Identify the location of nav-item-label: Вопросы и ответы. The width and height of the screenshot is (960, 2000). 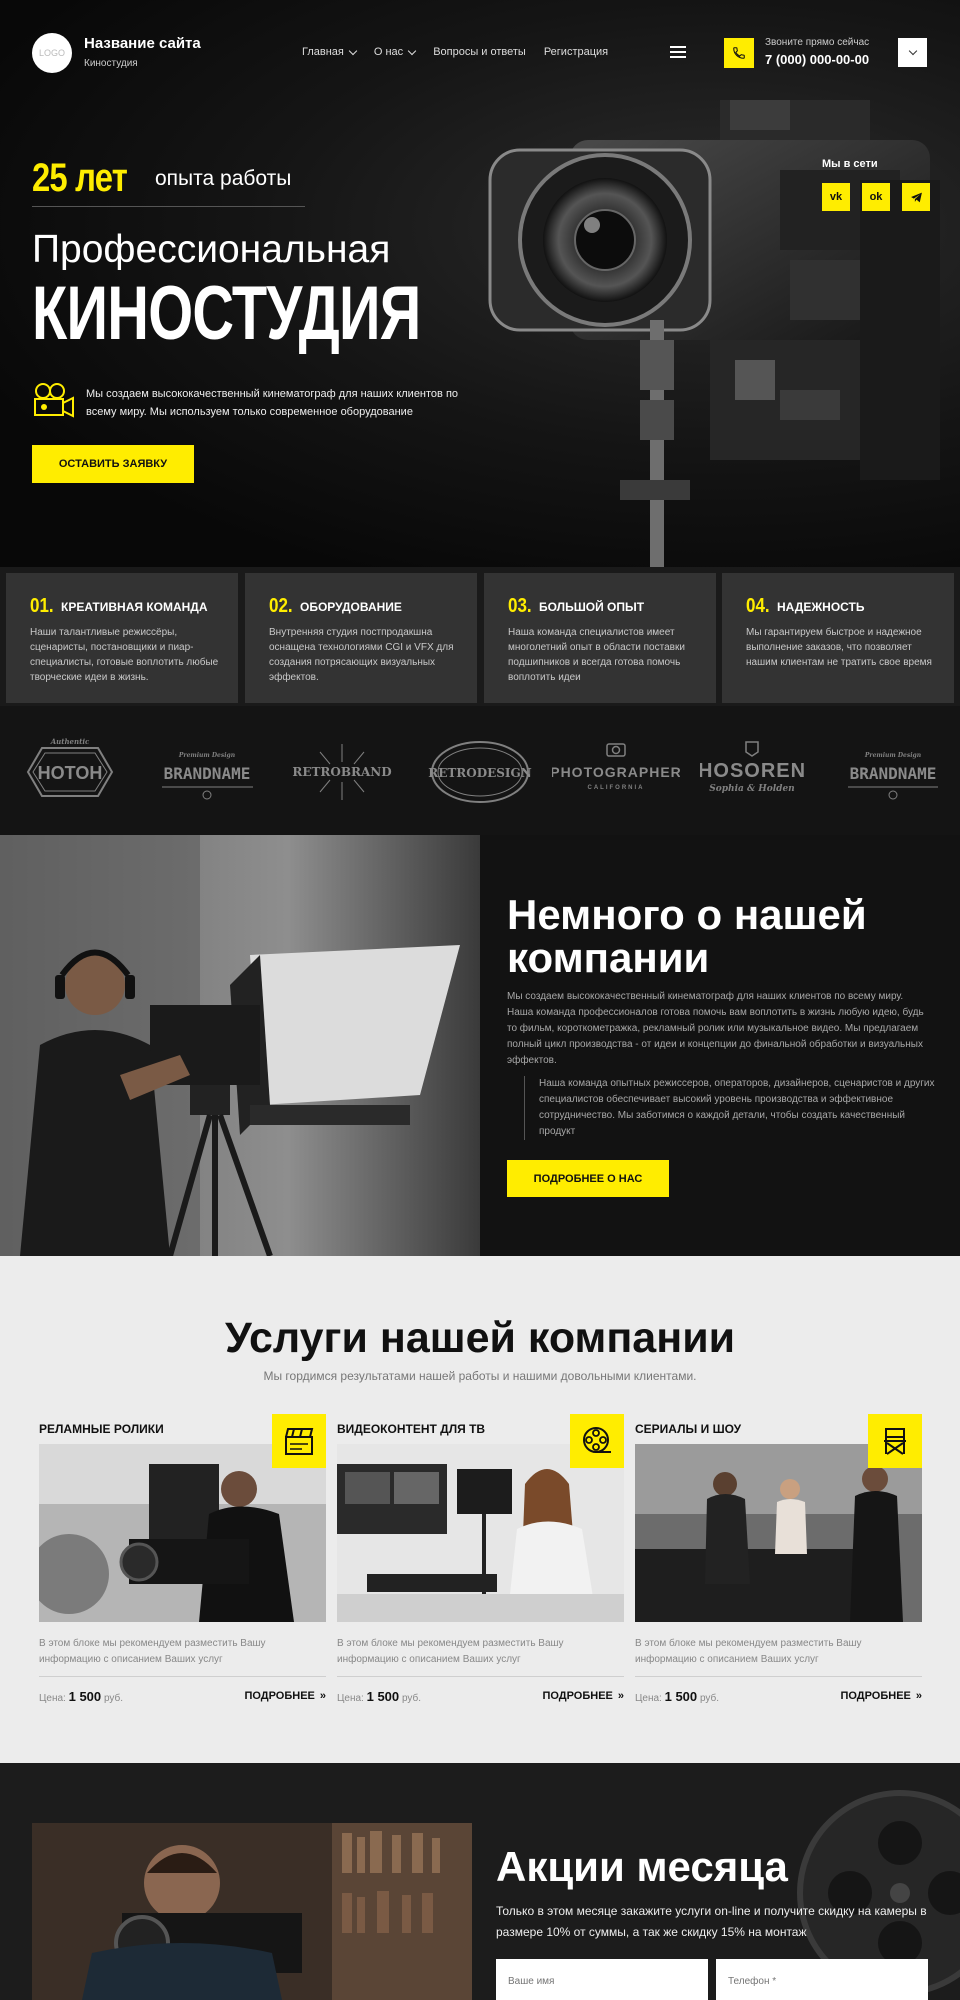
(479, 52).